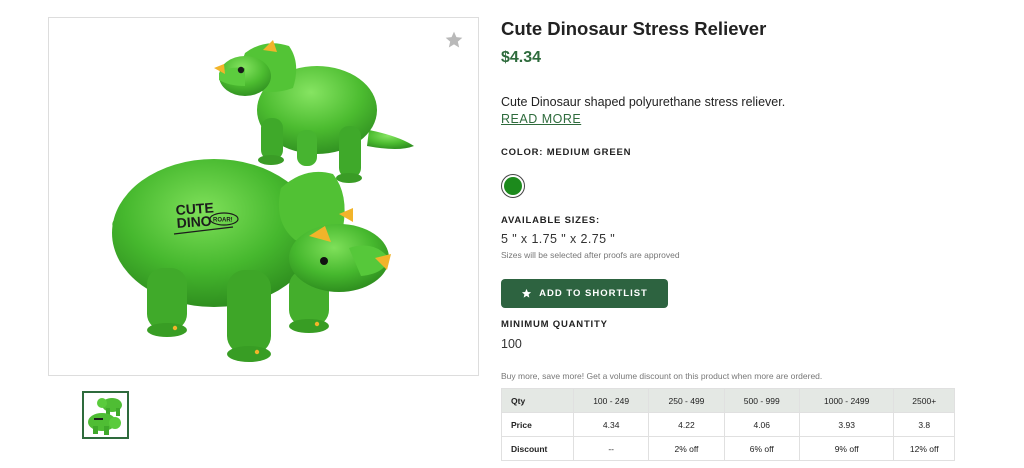  What do you see at coordinates (611, 424) in the screenshot?
I see `table-cell: 4.34` at bounding box center [611, 424].